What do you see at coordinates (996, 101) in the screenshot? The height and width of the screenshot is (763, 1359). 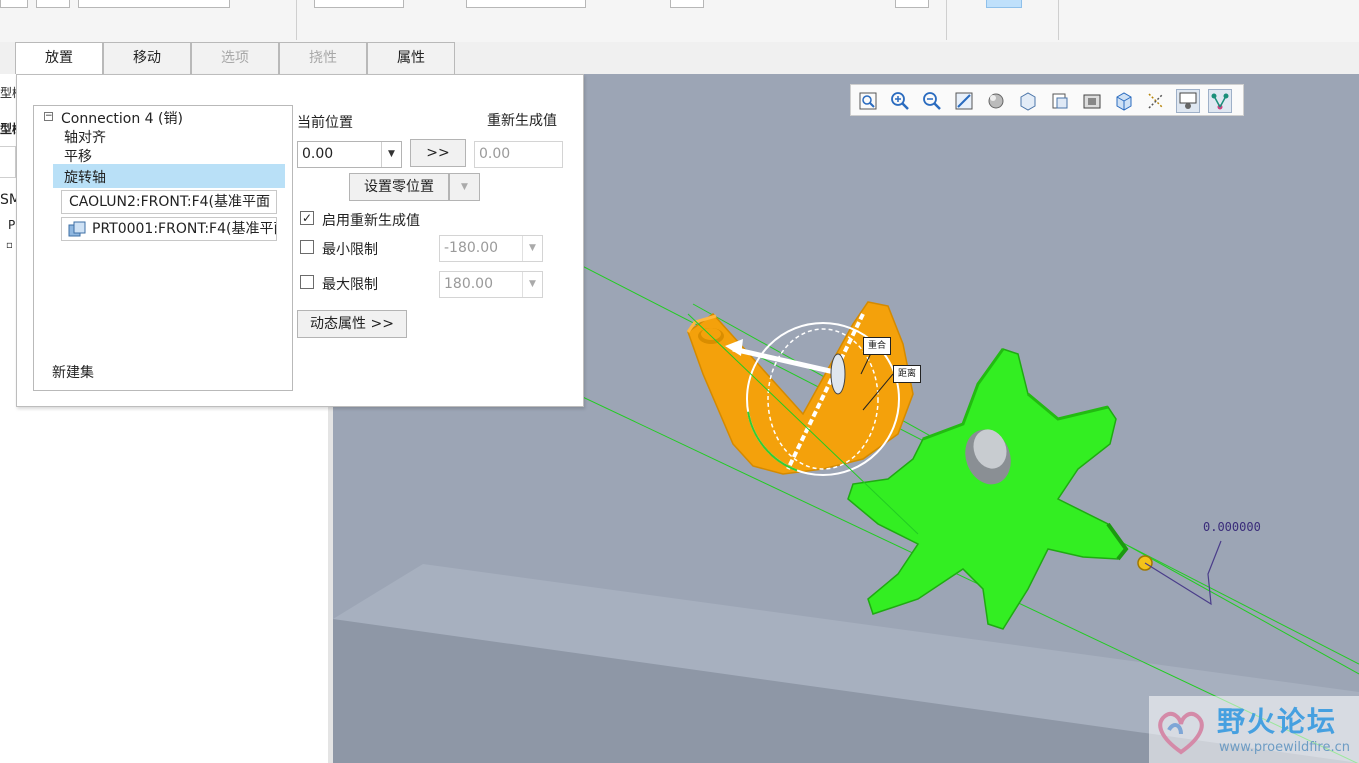 I see `display-style-icon` at bounding box center [996, 101].